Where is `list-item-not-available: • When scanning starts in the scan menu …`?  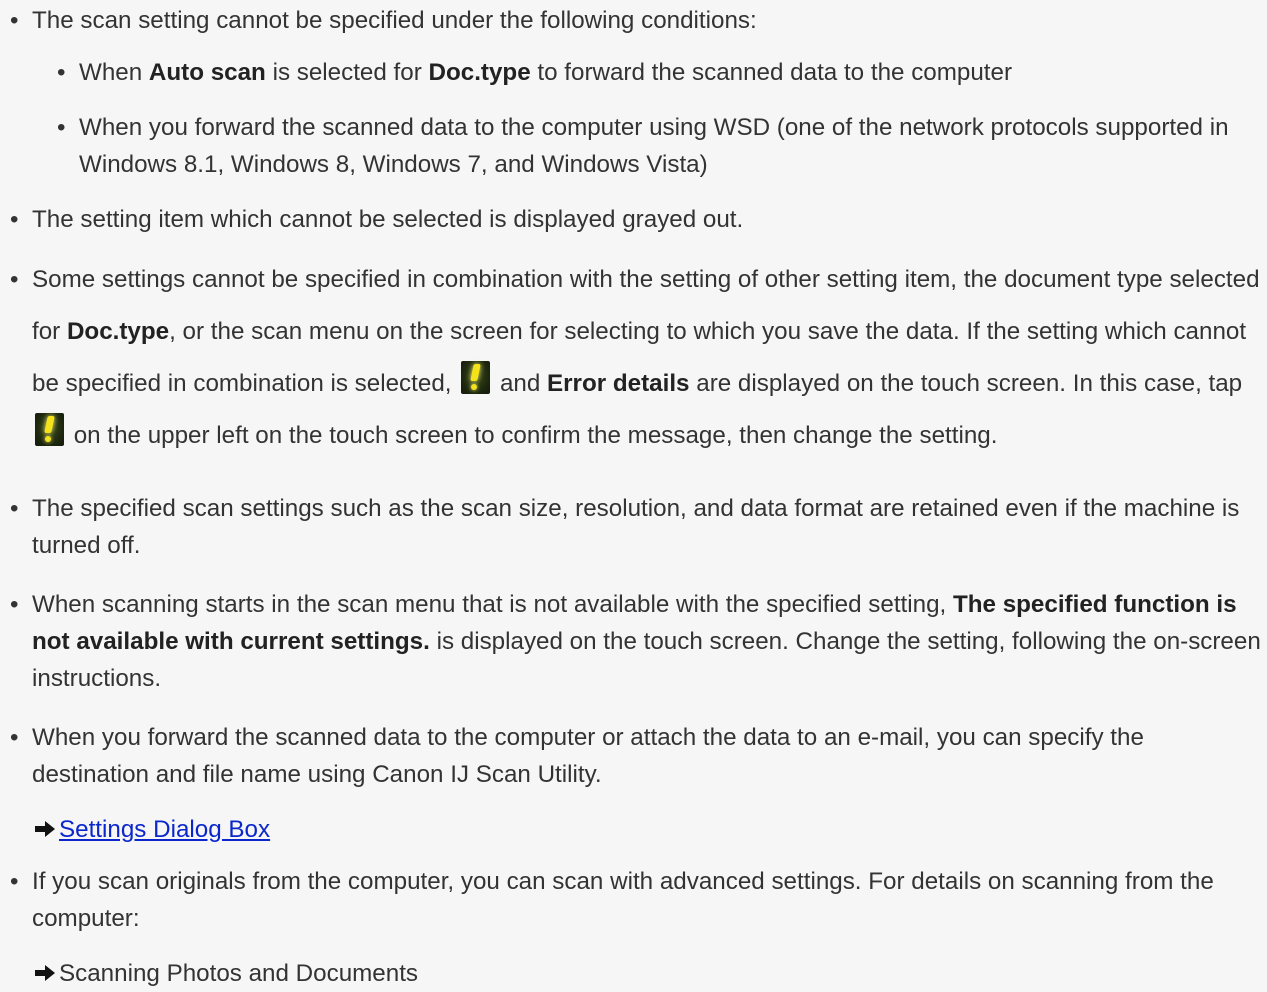
list-item-not-available: • When scanning starts in the scan menu … is located at coordinates (638, 641).